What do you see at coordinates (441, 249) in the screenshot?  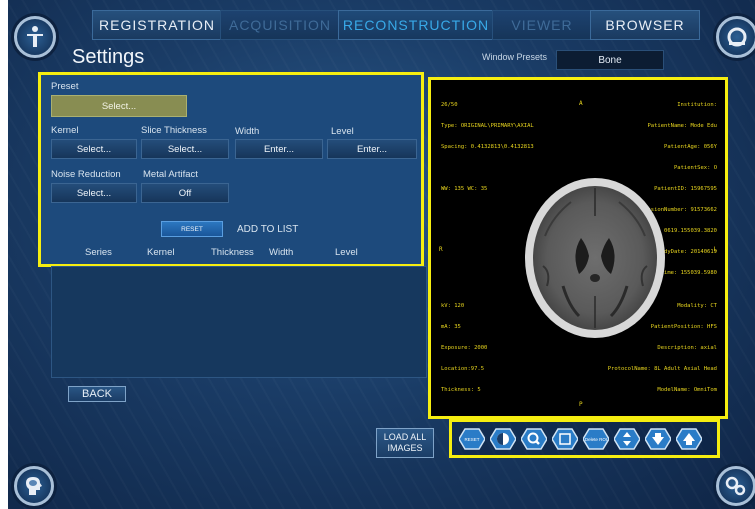 I see `orientation-left: R` at bounding box center [441, 249].